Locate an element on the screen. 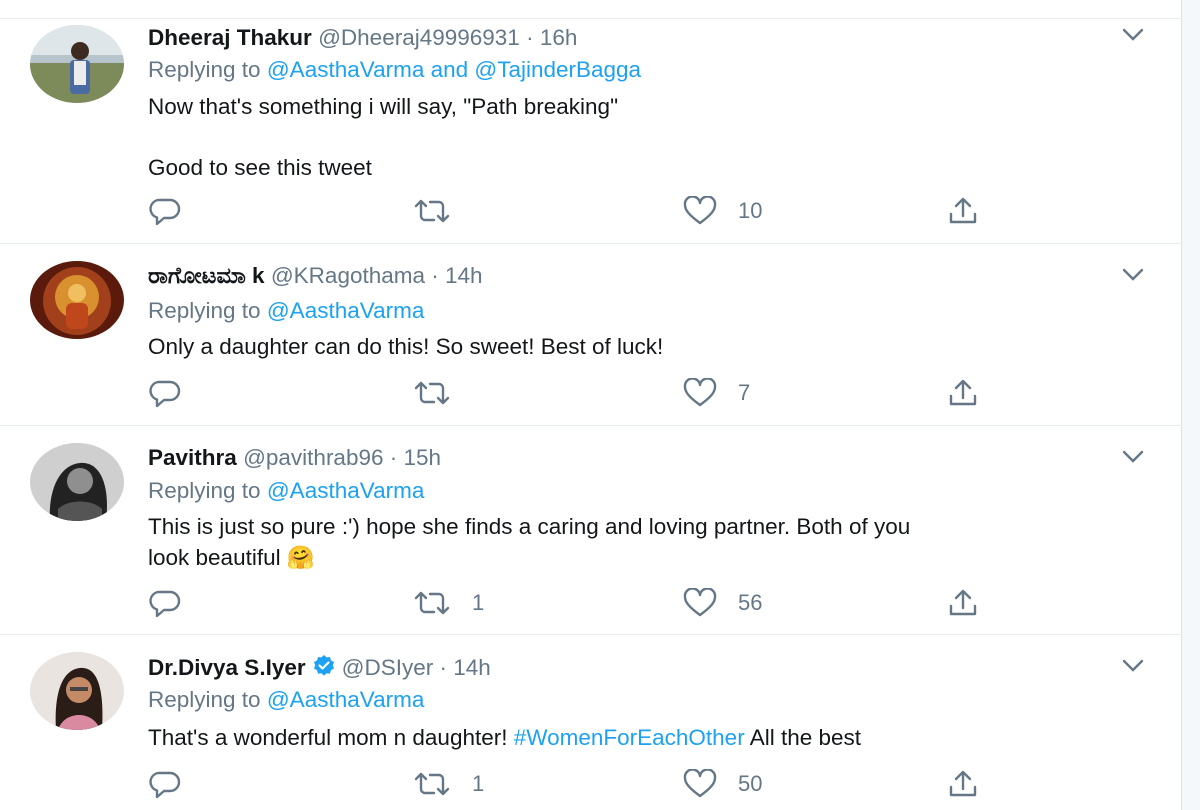 This screenshot has width=1200, height=810. tweet-text-fragment: That's a wonderful mom n daughter! is located at coordinates (331, 737).